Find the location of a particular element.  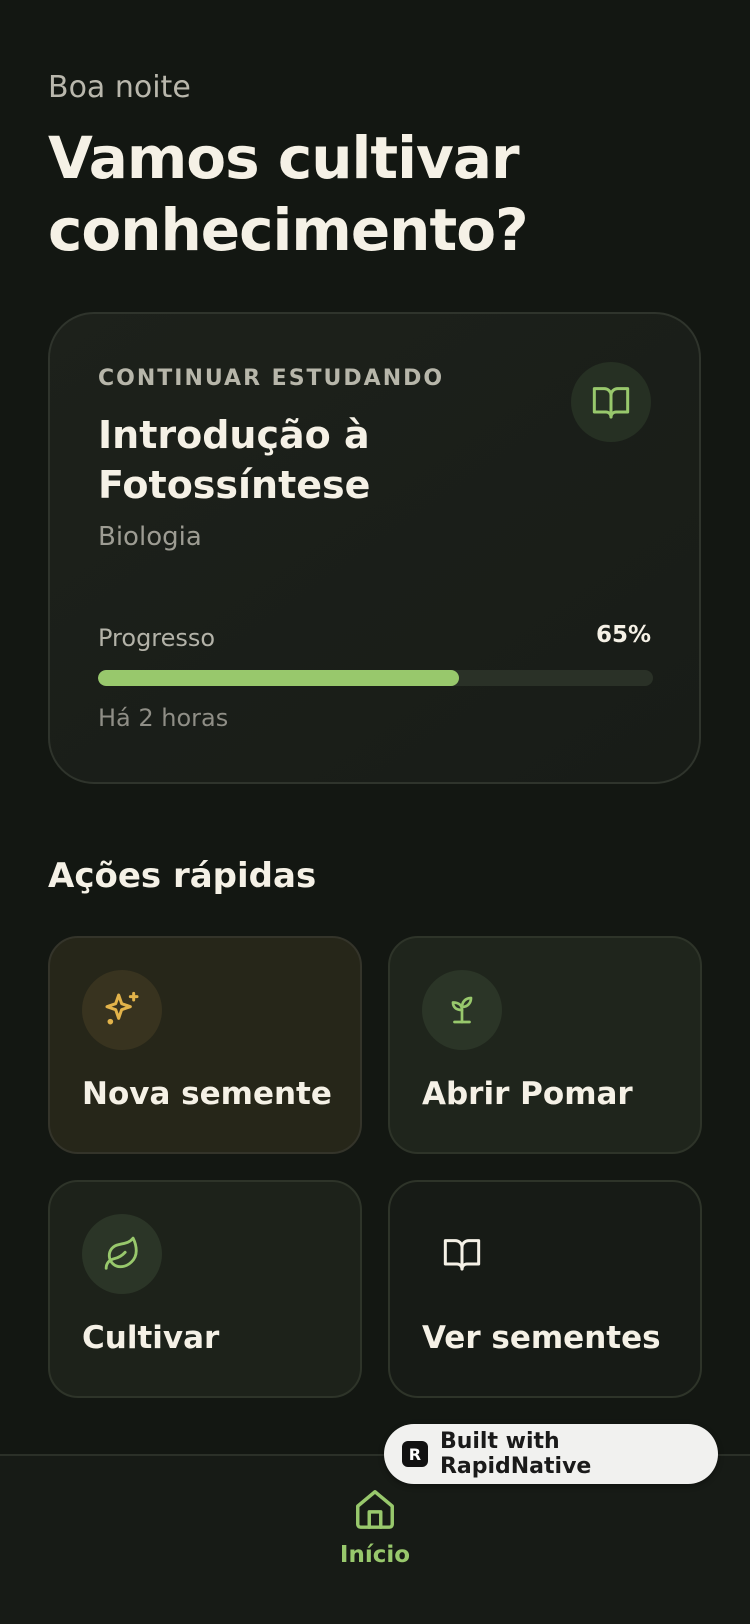

view-seeds-button: Ver sementes is located at coordinates (545, 1289).